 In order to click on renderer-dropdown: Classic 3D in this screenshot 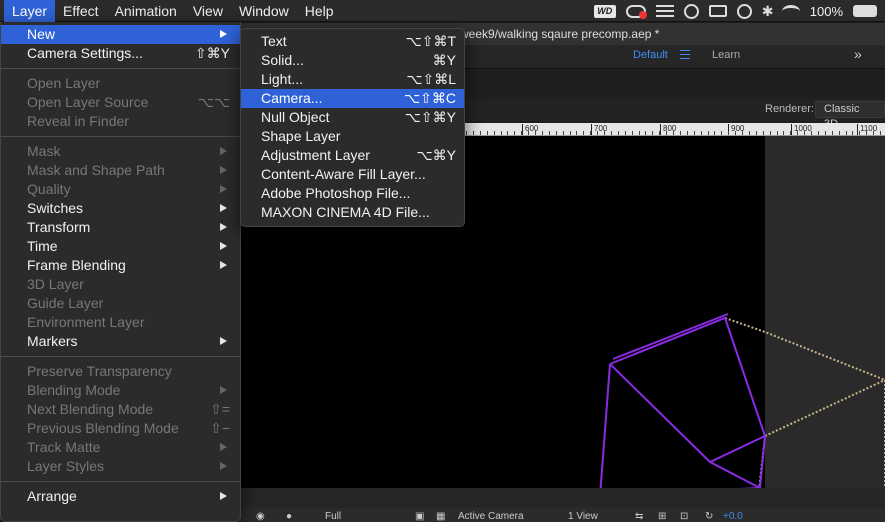, I will do `click(850, 115)`.